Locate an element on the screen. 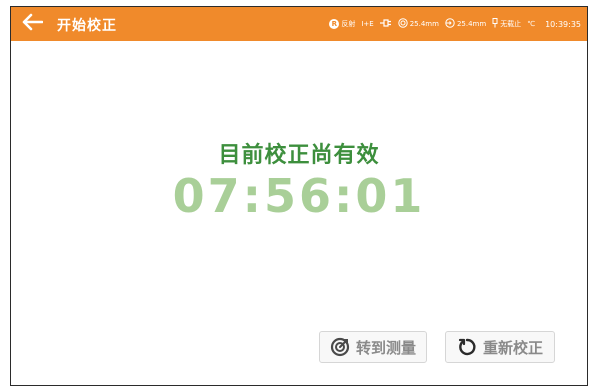  go-to-measure-label: 转到测量 is located at coordinates (385, 347).